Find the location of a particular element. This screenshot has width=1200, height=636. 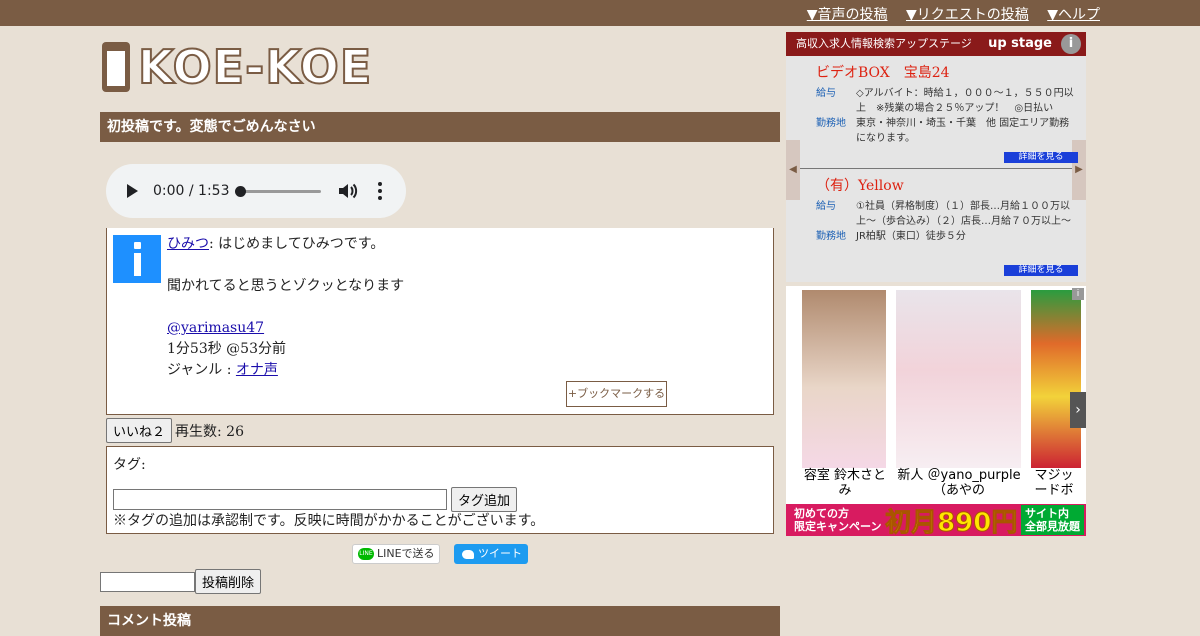

upstage-logo: up stage is located at coordinates (1020, 44).